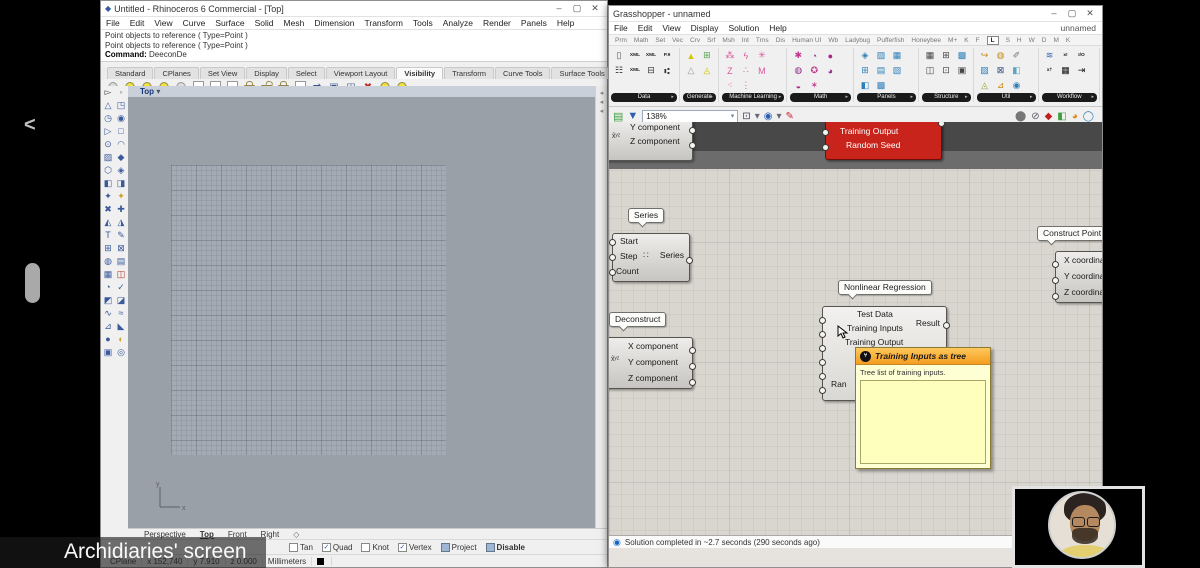 This screenshot has height=568, width=1200. Describe the element at coordinates (667, 70) in the screenshot. I see `gh-component-icon: ⑆` at that location.